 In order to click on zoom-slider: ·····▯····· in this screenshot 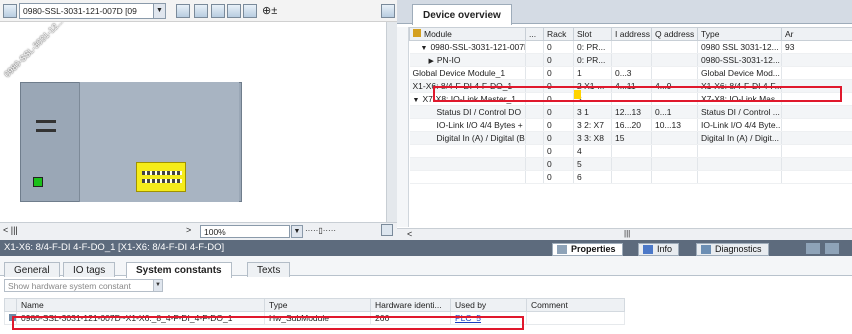, I will do `click(320, 230)`.